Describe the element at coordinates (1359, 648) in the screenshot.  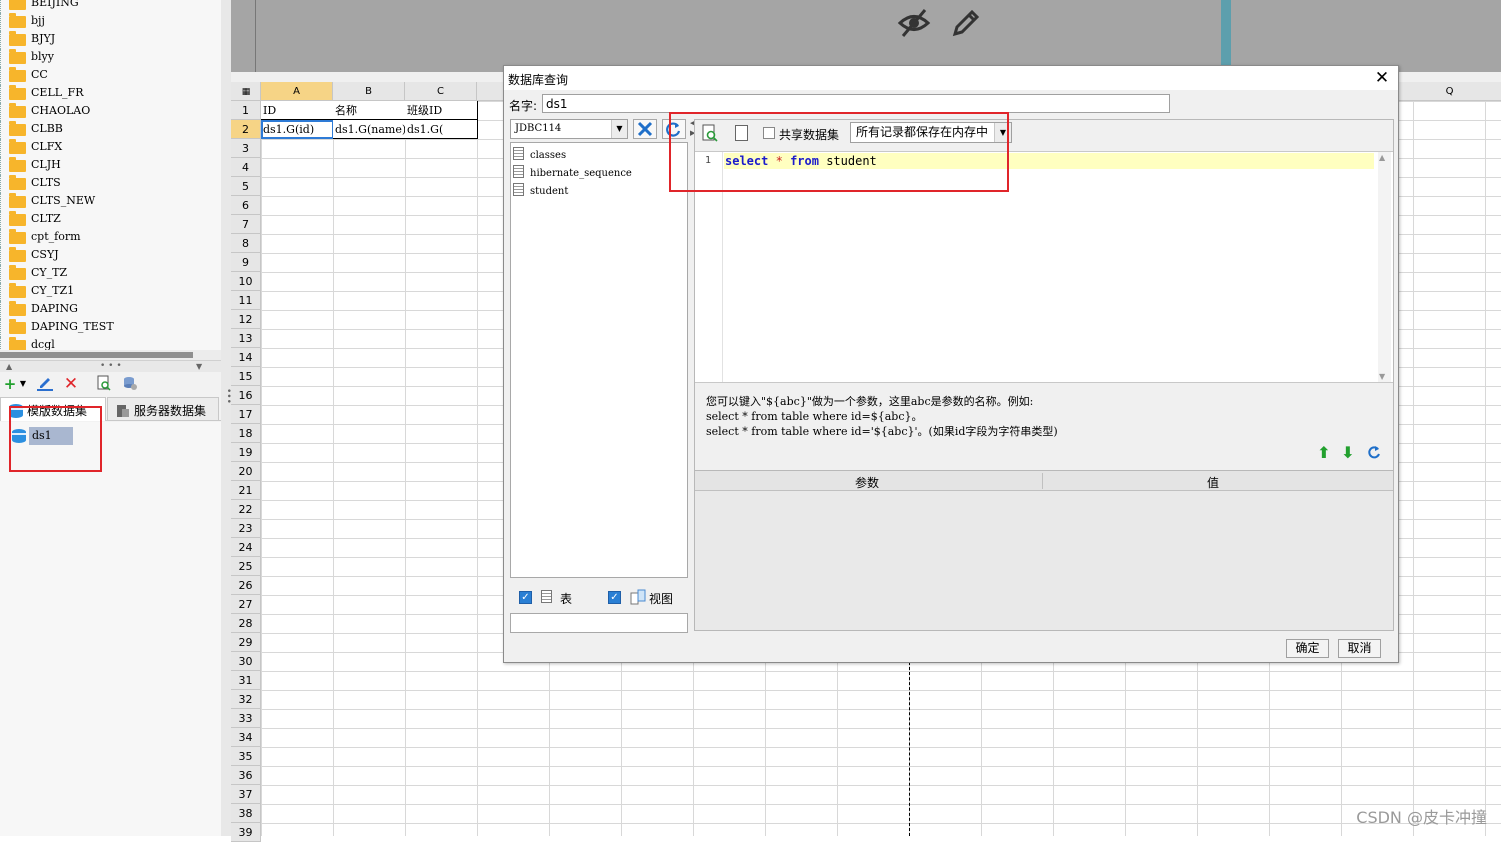
I see `cancel-button: 取消` at that location.